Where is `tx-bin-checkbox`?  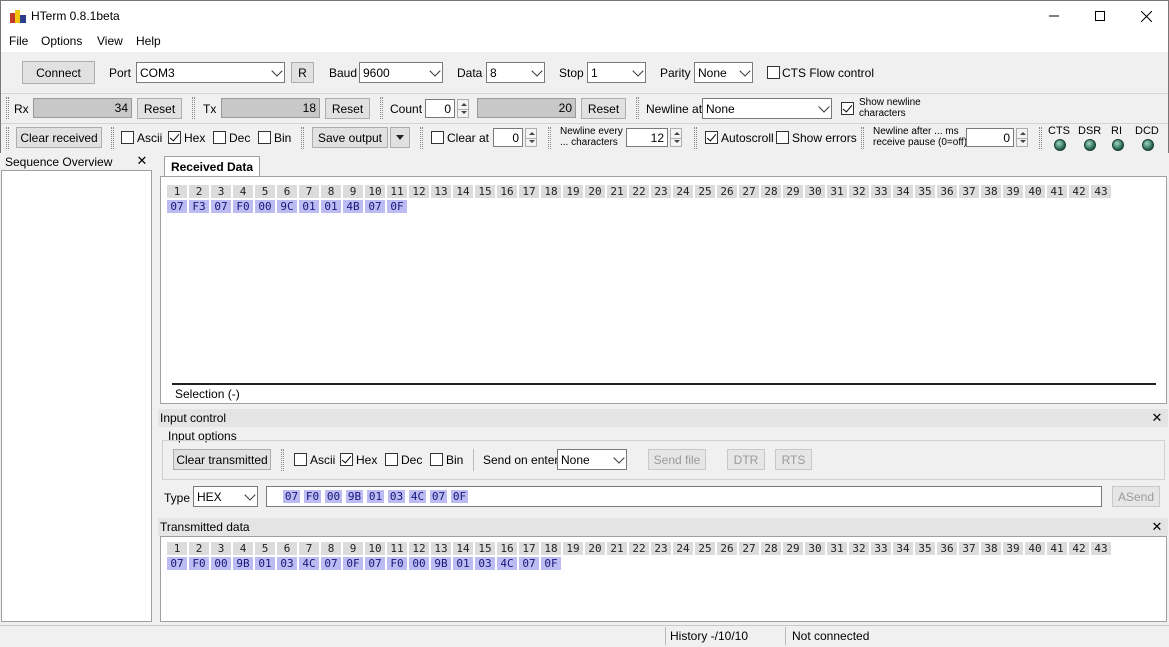 tx-bin-checkbox is located at coordinates (436, 459).